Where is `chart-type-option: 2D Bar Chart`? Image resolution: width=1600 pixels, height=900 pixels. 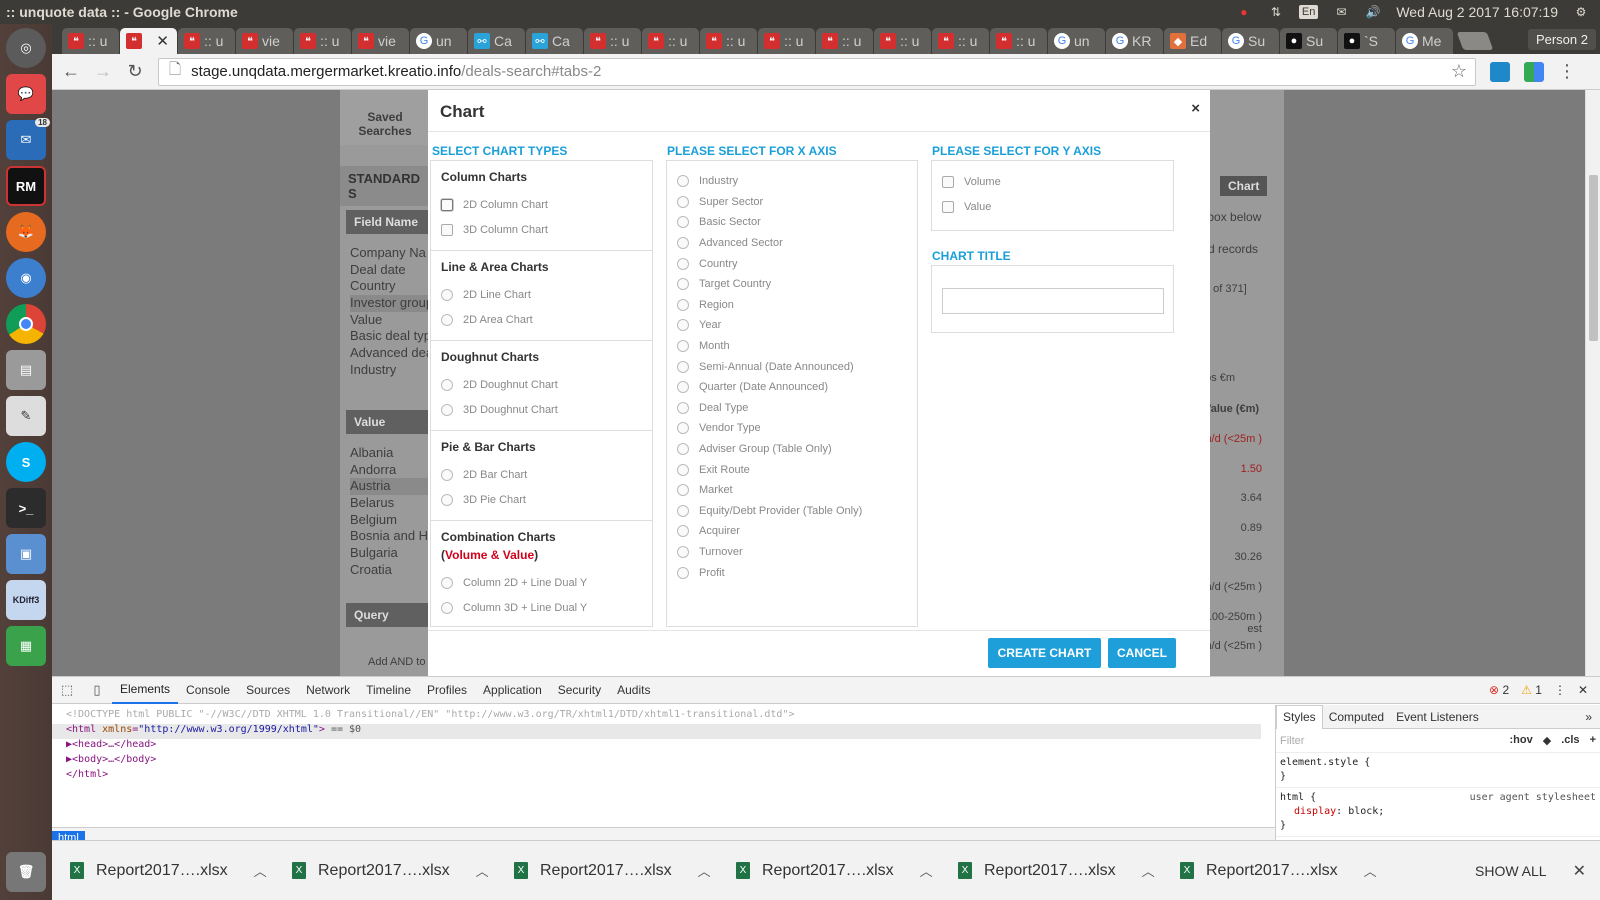 chart-type-option: 2D Bar Chart is located at coordinates (541, 474).